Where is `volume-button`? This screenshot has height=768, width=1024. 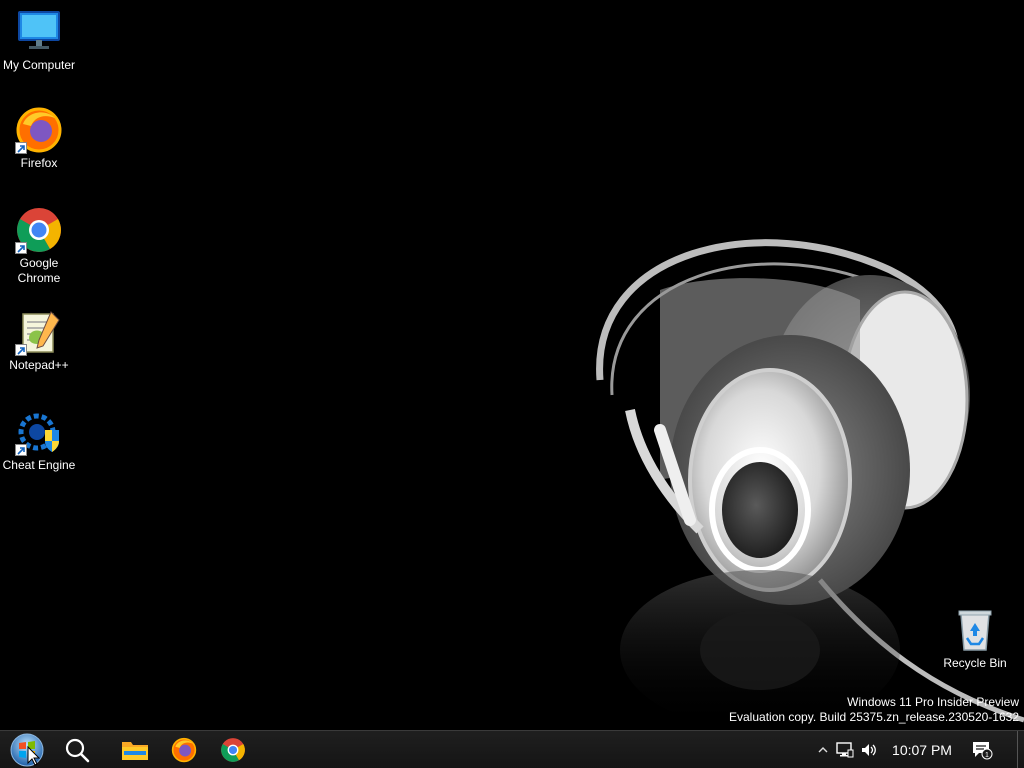
volume-button is located at coordinates (869, 749).